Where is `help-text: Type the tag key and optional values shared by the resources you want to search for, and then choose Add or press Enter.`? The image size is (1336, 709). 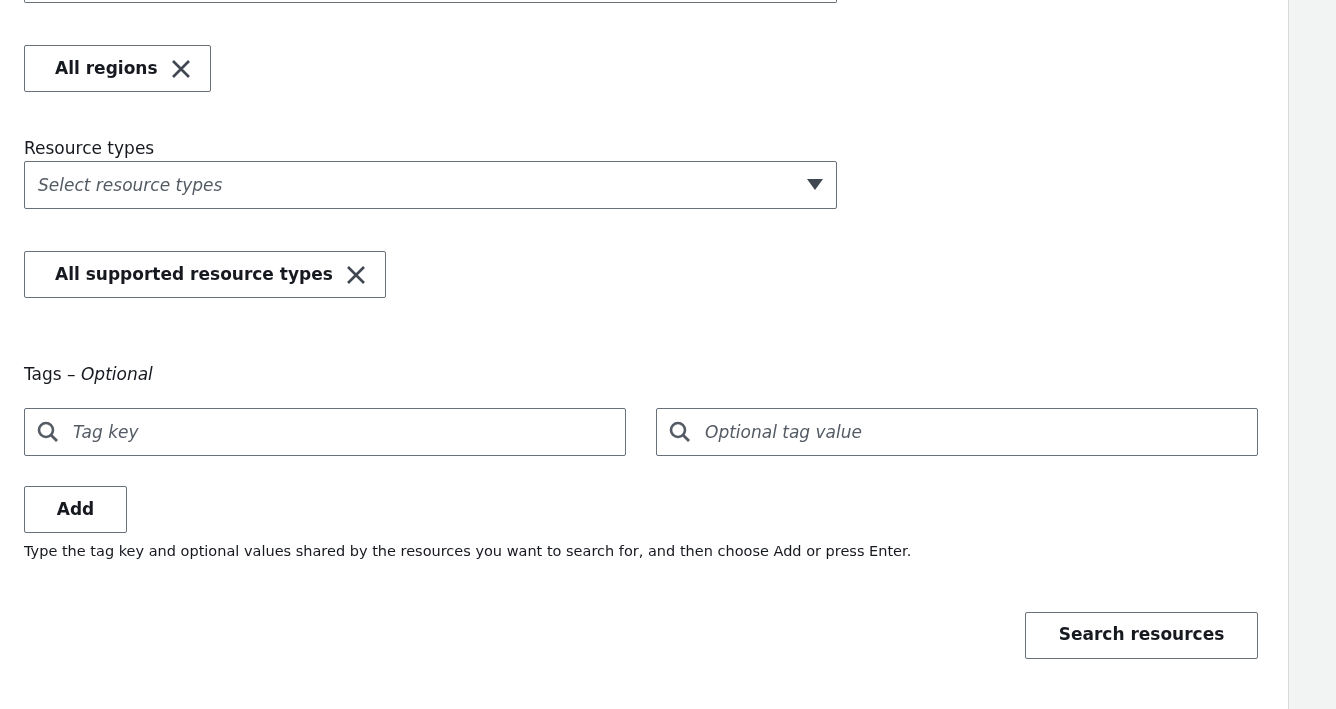 help-text: Type the tag key and optional values shared by the resources you want to search for, and then choose Add or press Enter. is located at coordinates (468, 551).